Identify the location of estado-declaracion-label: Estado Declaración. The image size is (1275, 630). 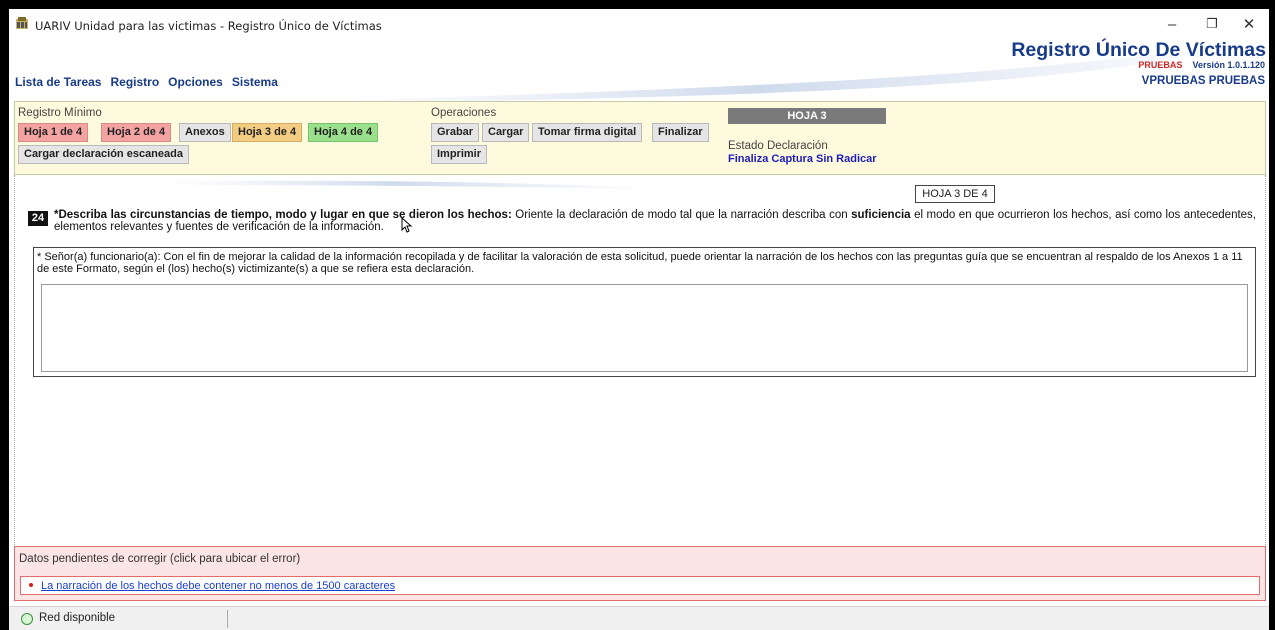
(778, 146).